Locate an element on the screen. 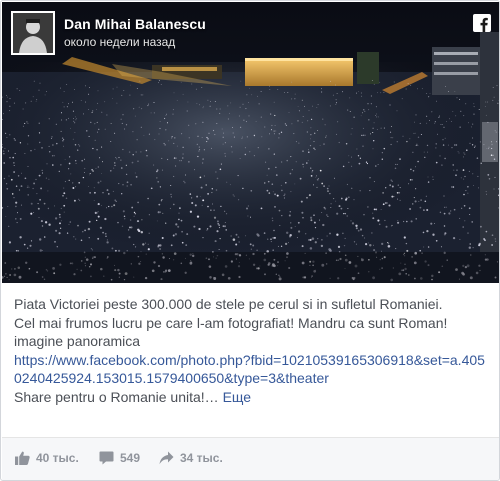 Image resolution: width=500 pixels, height=481 pixels. facebook-logo-icon is located at coordinates (482, 23).